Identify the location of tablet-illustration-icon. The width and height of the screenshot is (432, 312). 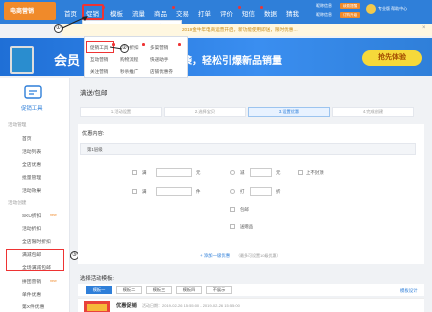
(22, 60).